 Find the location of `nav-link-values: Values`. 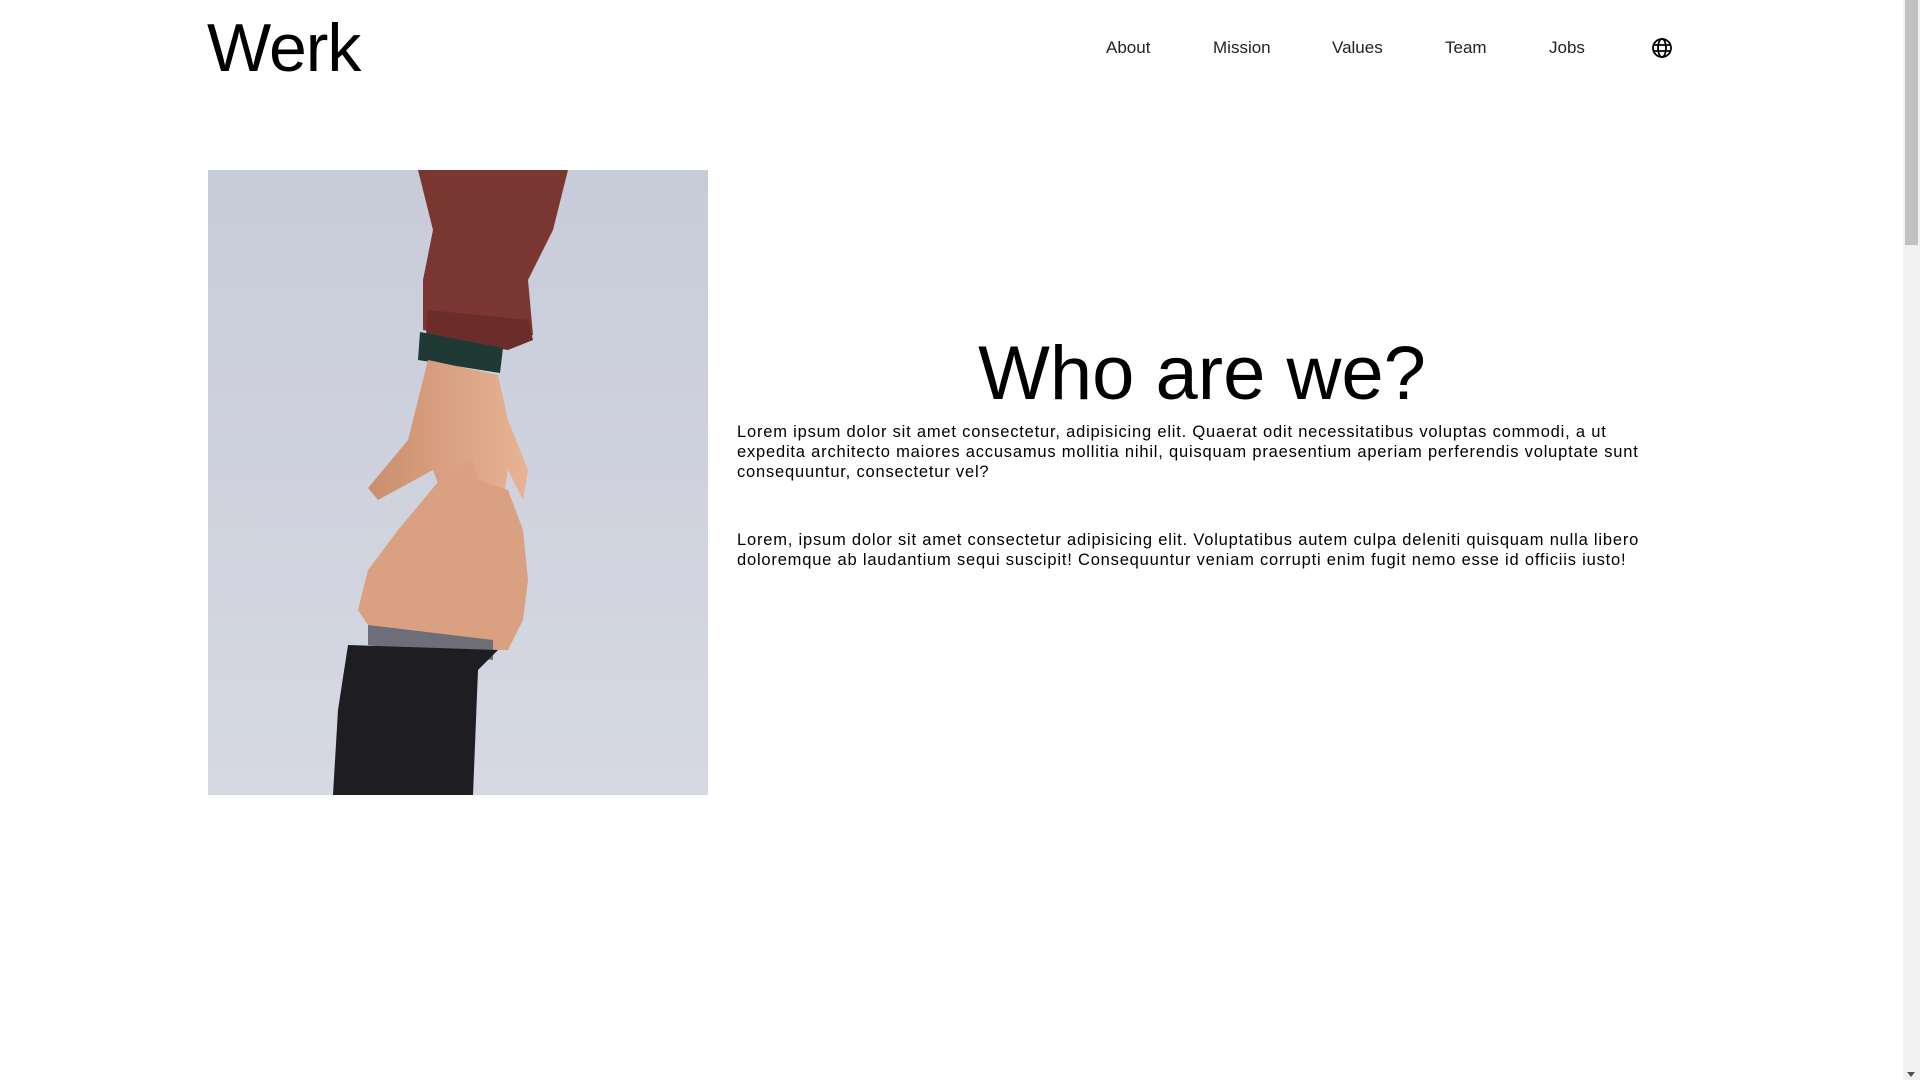

nav-link-values: Values is located at coordinates (1357, 48).